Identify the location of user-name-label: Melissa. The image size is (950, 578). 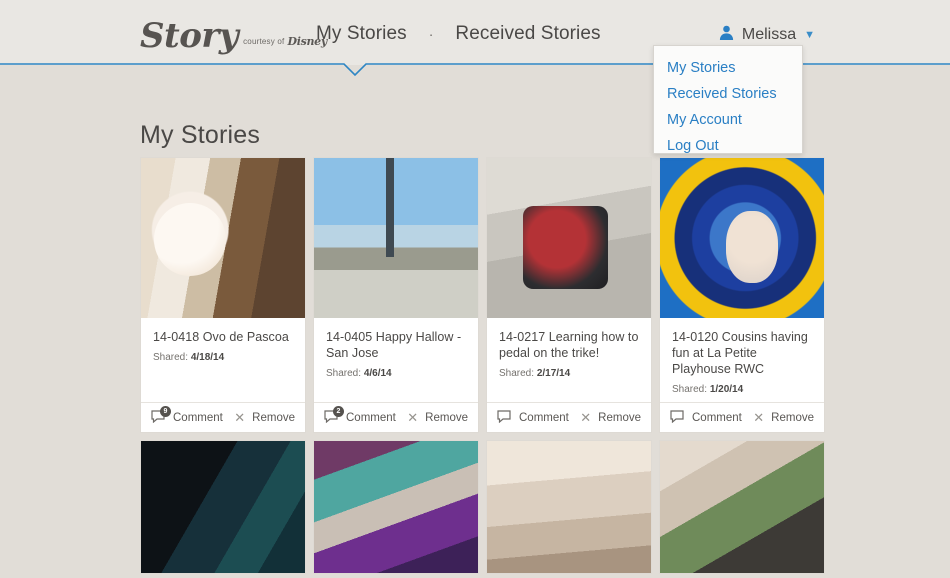
(769, 34).